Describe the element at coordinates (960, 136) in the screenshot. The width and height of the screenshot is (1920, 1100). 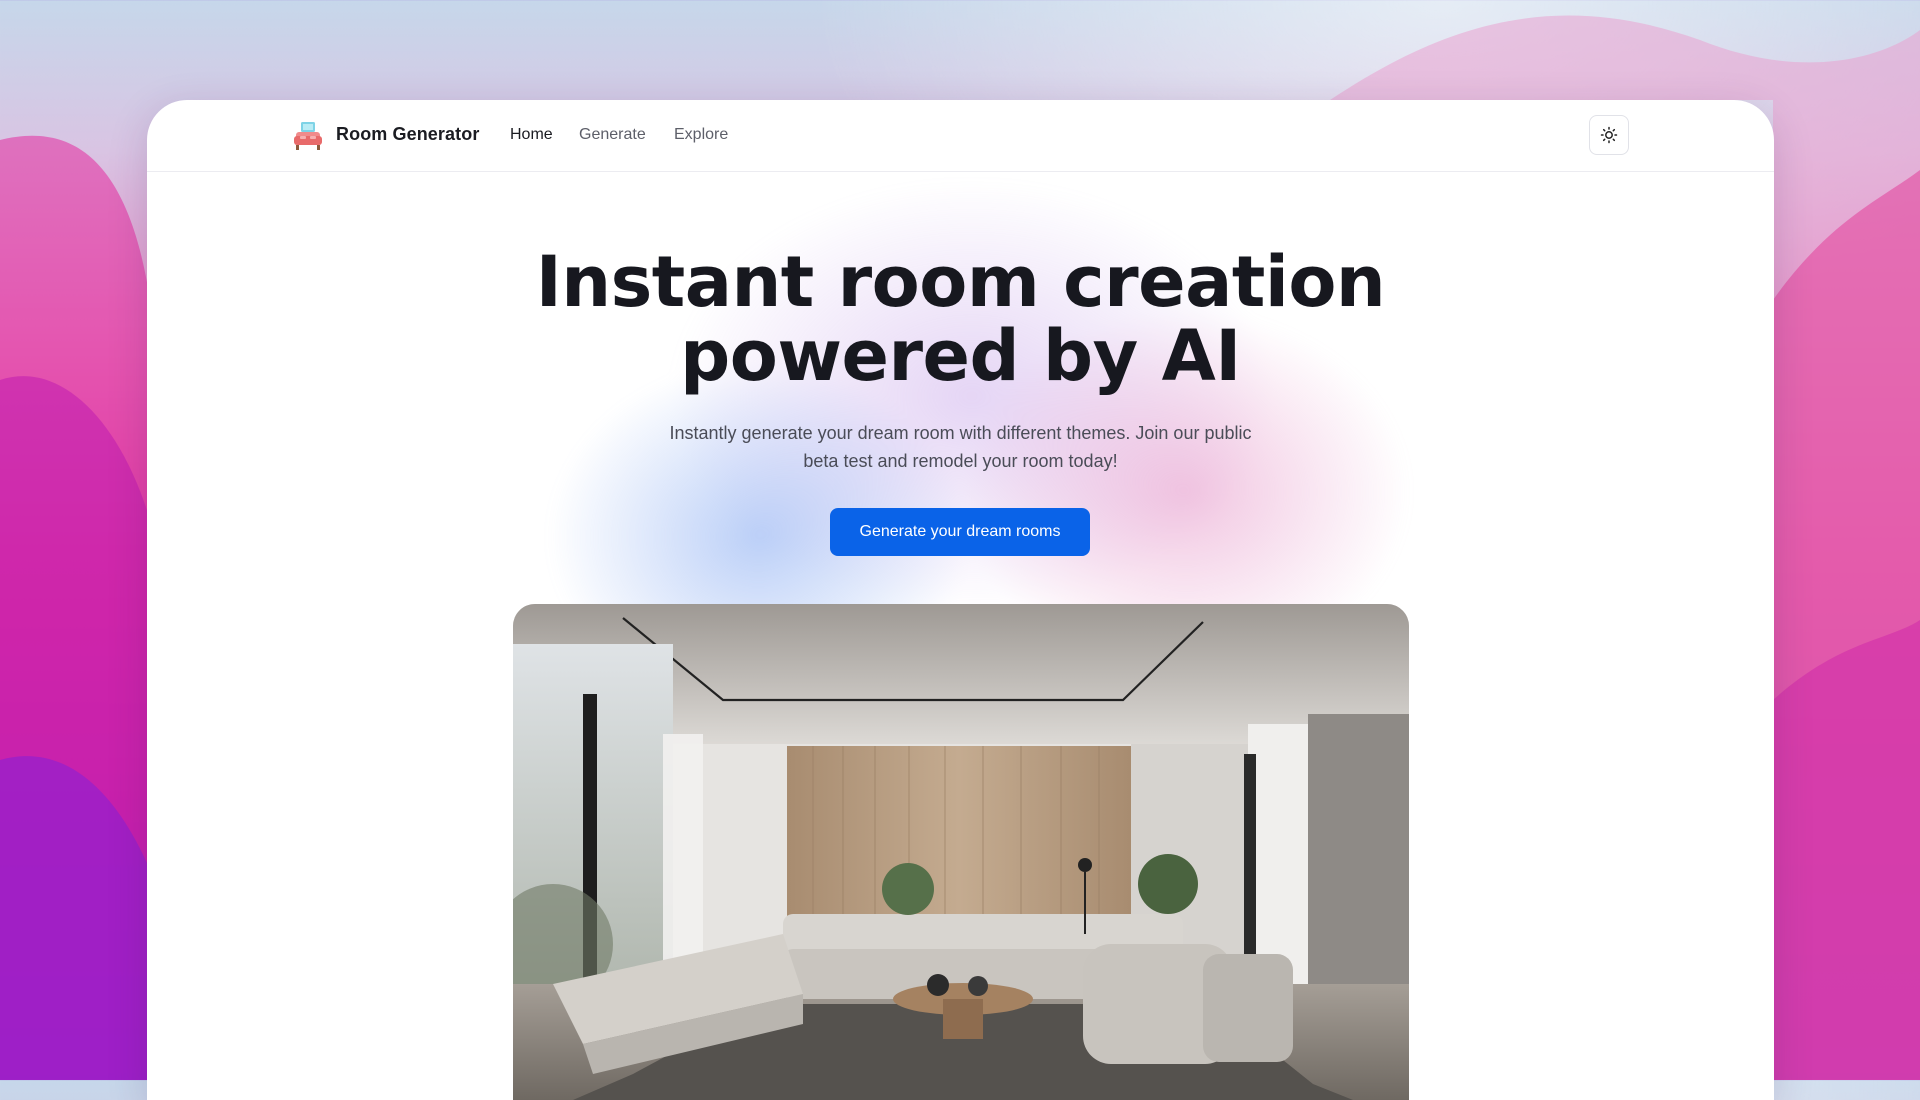
I see `navbar: Room Generator Home Generate Explore` at that location.